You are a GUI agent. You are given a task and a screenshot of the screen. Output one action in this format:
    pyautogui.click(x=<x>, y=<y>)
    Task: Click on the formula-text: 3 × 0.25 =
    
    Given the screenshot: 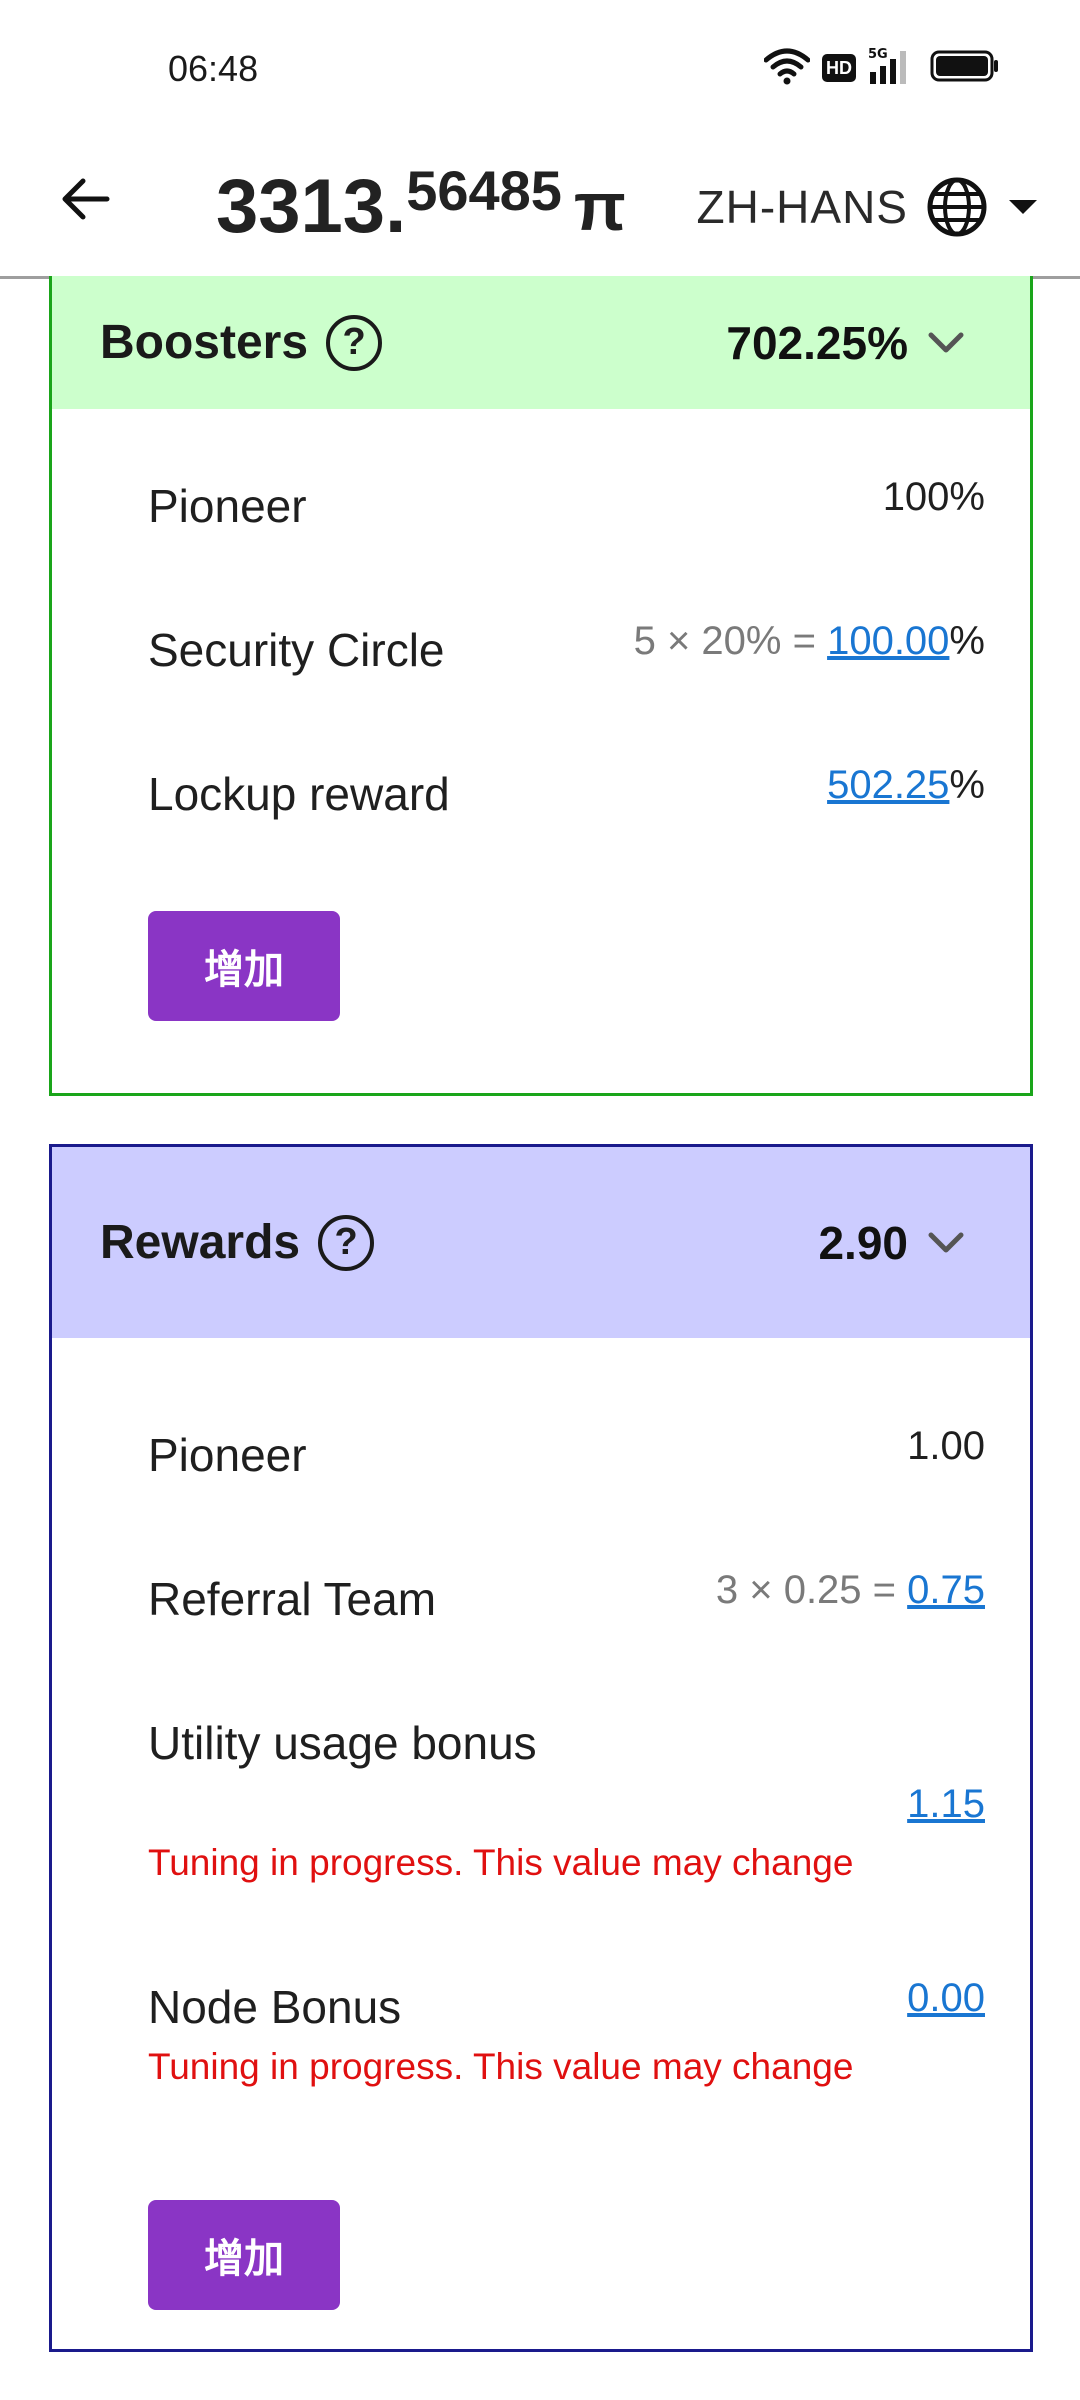 What is the action you would take?
    pyautogui.click(x=811, y=1590)
    